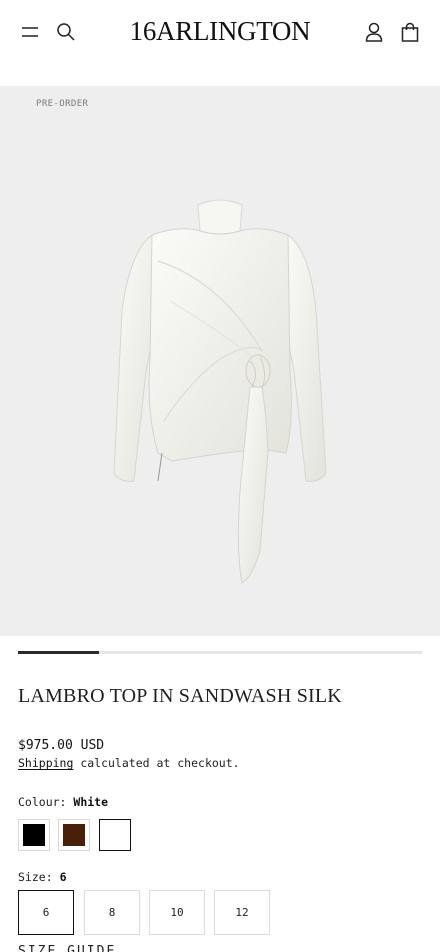  I want to click on size-option-6: 6, so click(46, 912).